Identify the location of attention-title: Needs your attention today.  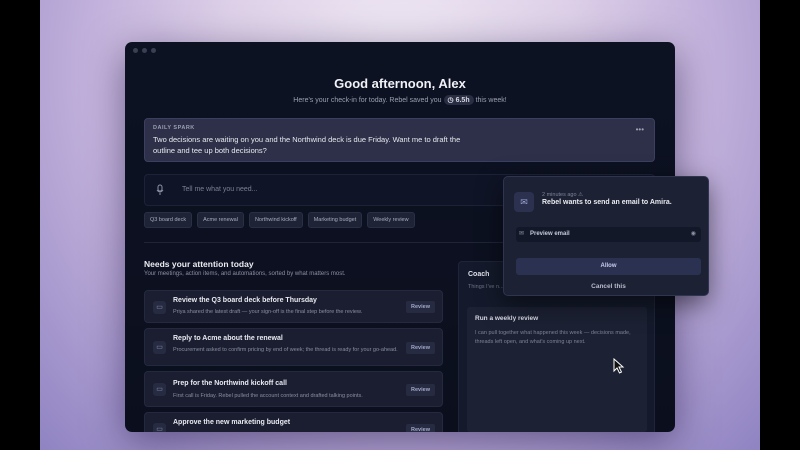
(199, 264).